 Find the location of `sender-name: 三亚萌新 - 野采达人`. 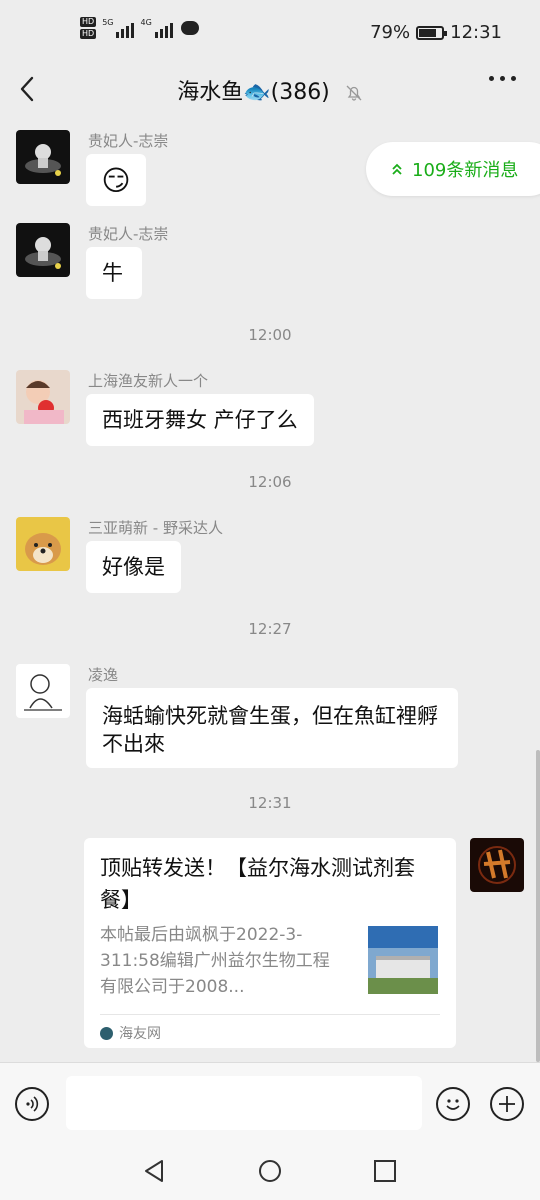

sender-name: 三亚萌新 - 野采达人 is located at coordinates (155, 528).